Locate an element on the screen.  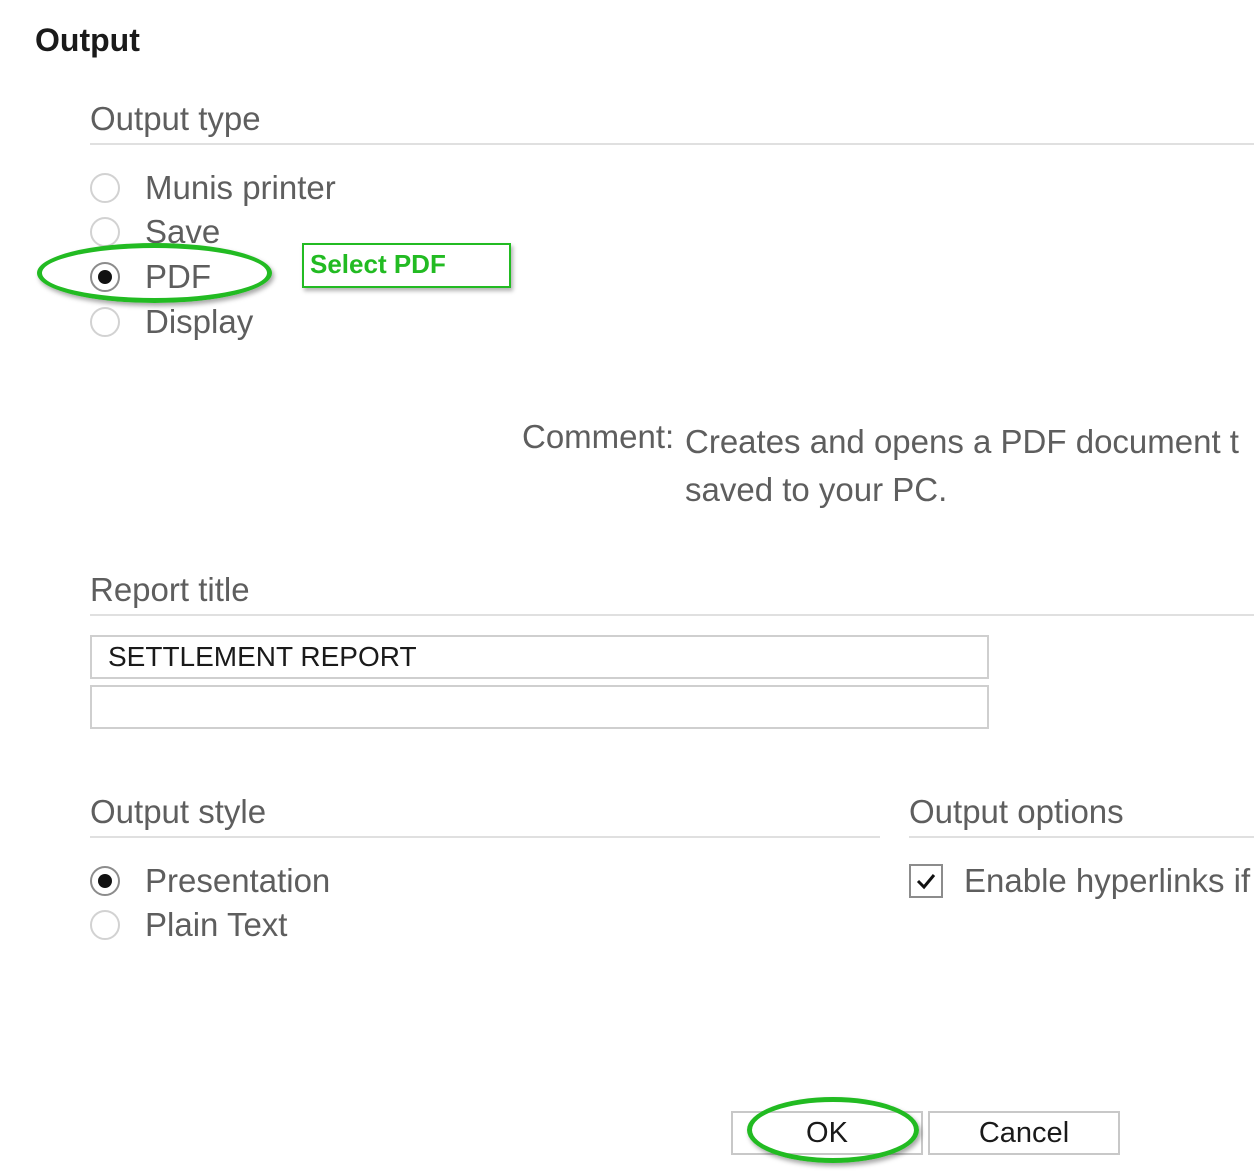
radio-save: Save is located at coordinates (155, 232).